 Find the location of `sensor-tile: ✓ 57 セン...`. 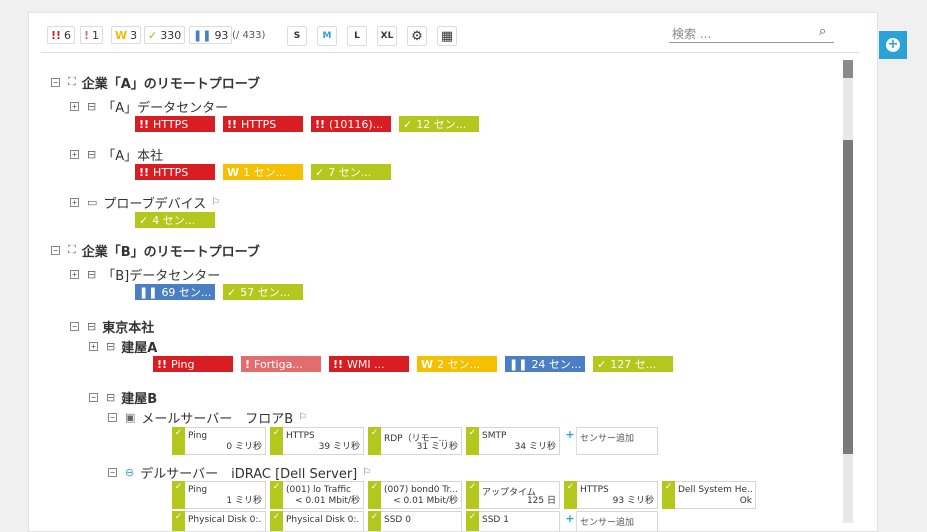

sensor-tile: ✓ 57 セン... is located at coordinates (263, 292).